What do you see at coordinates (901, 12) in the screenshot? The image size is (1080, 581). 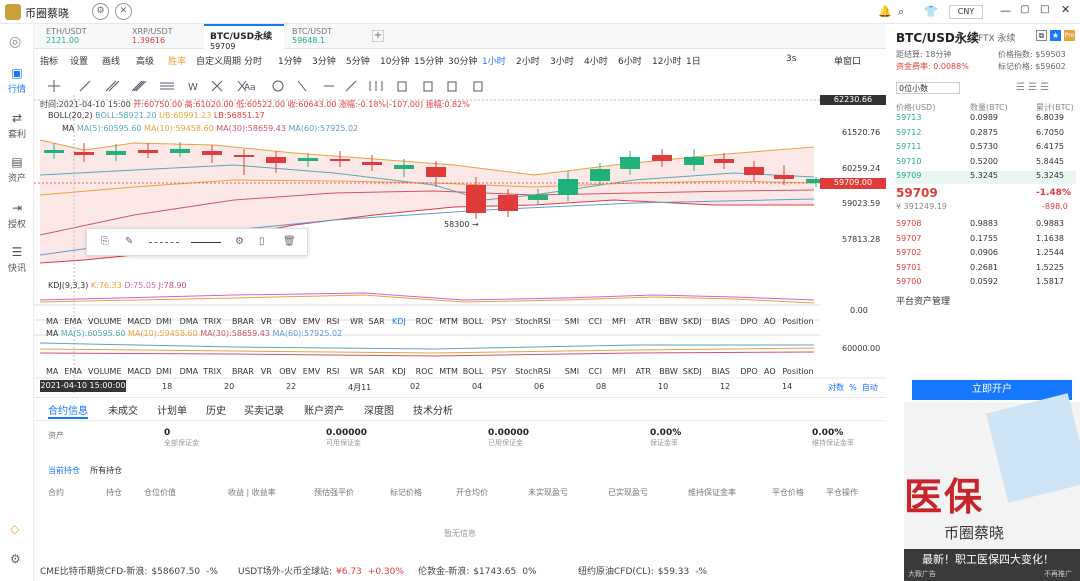 I see `search-icon: ⌕` at bounding box center [901, 12].